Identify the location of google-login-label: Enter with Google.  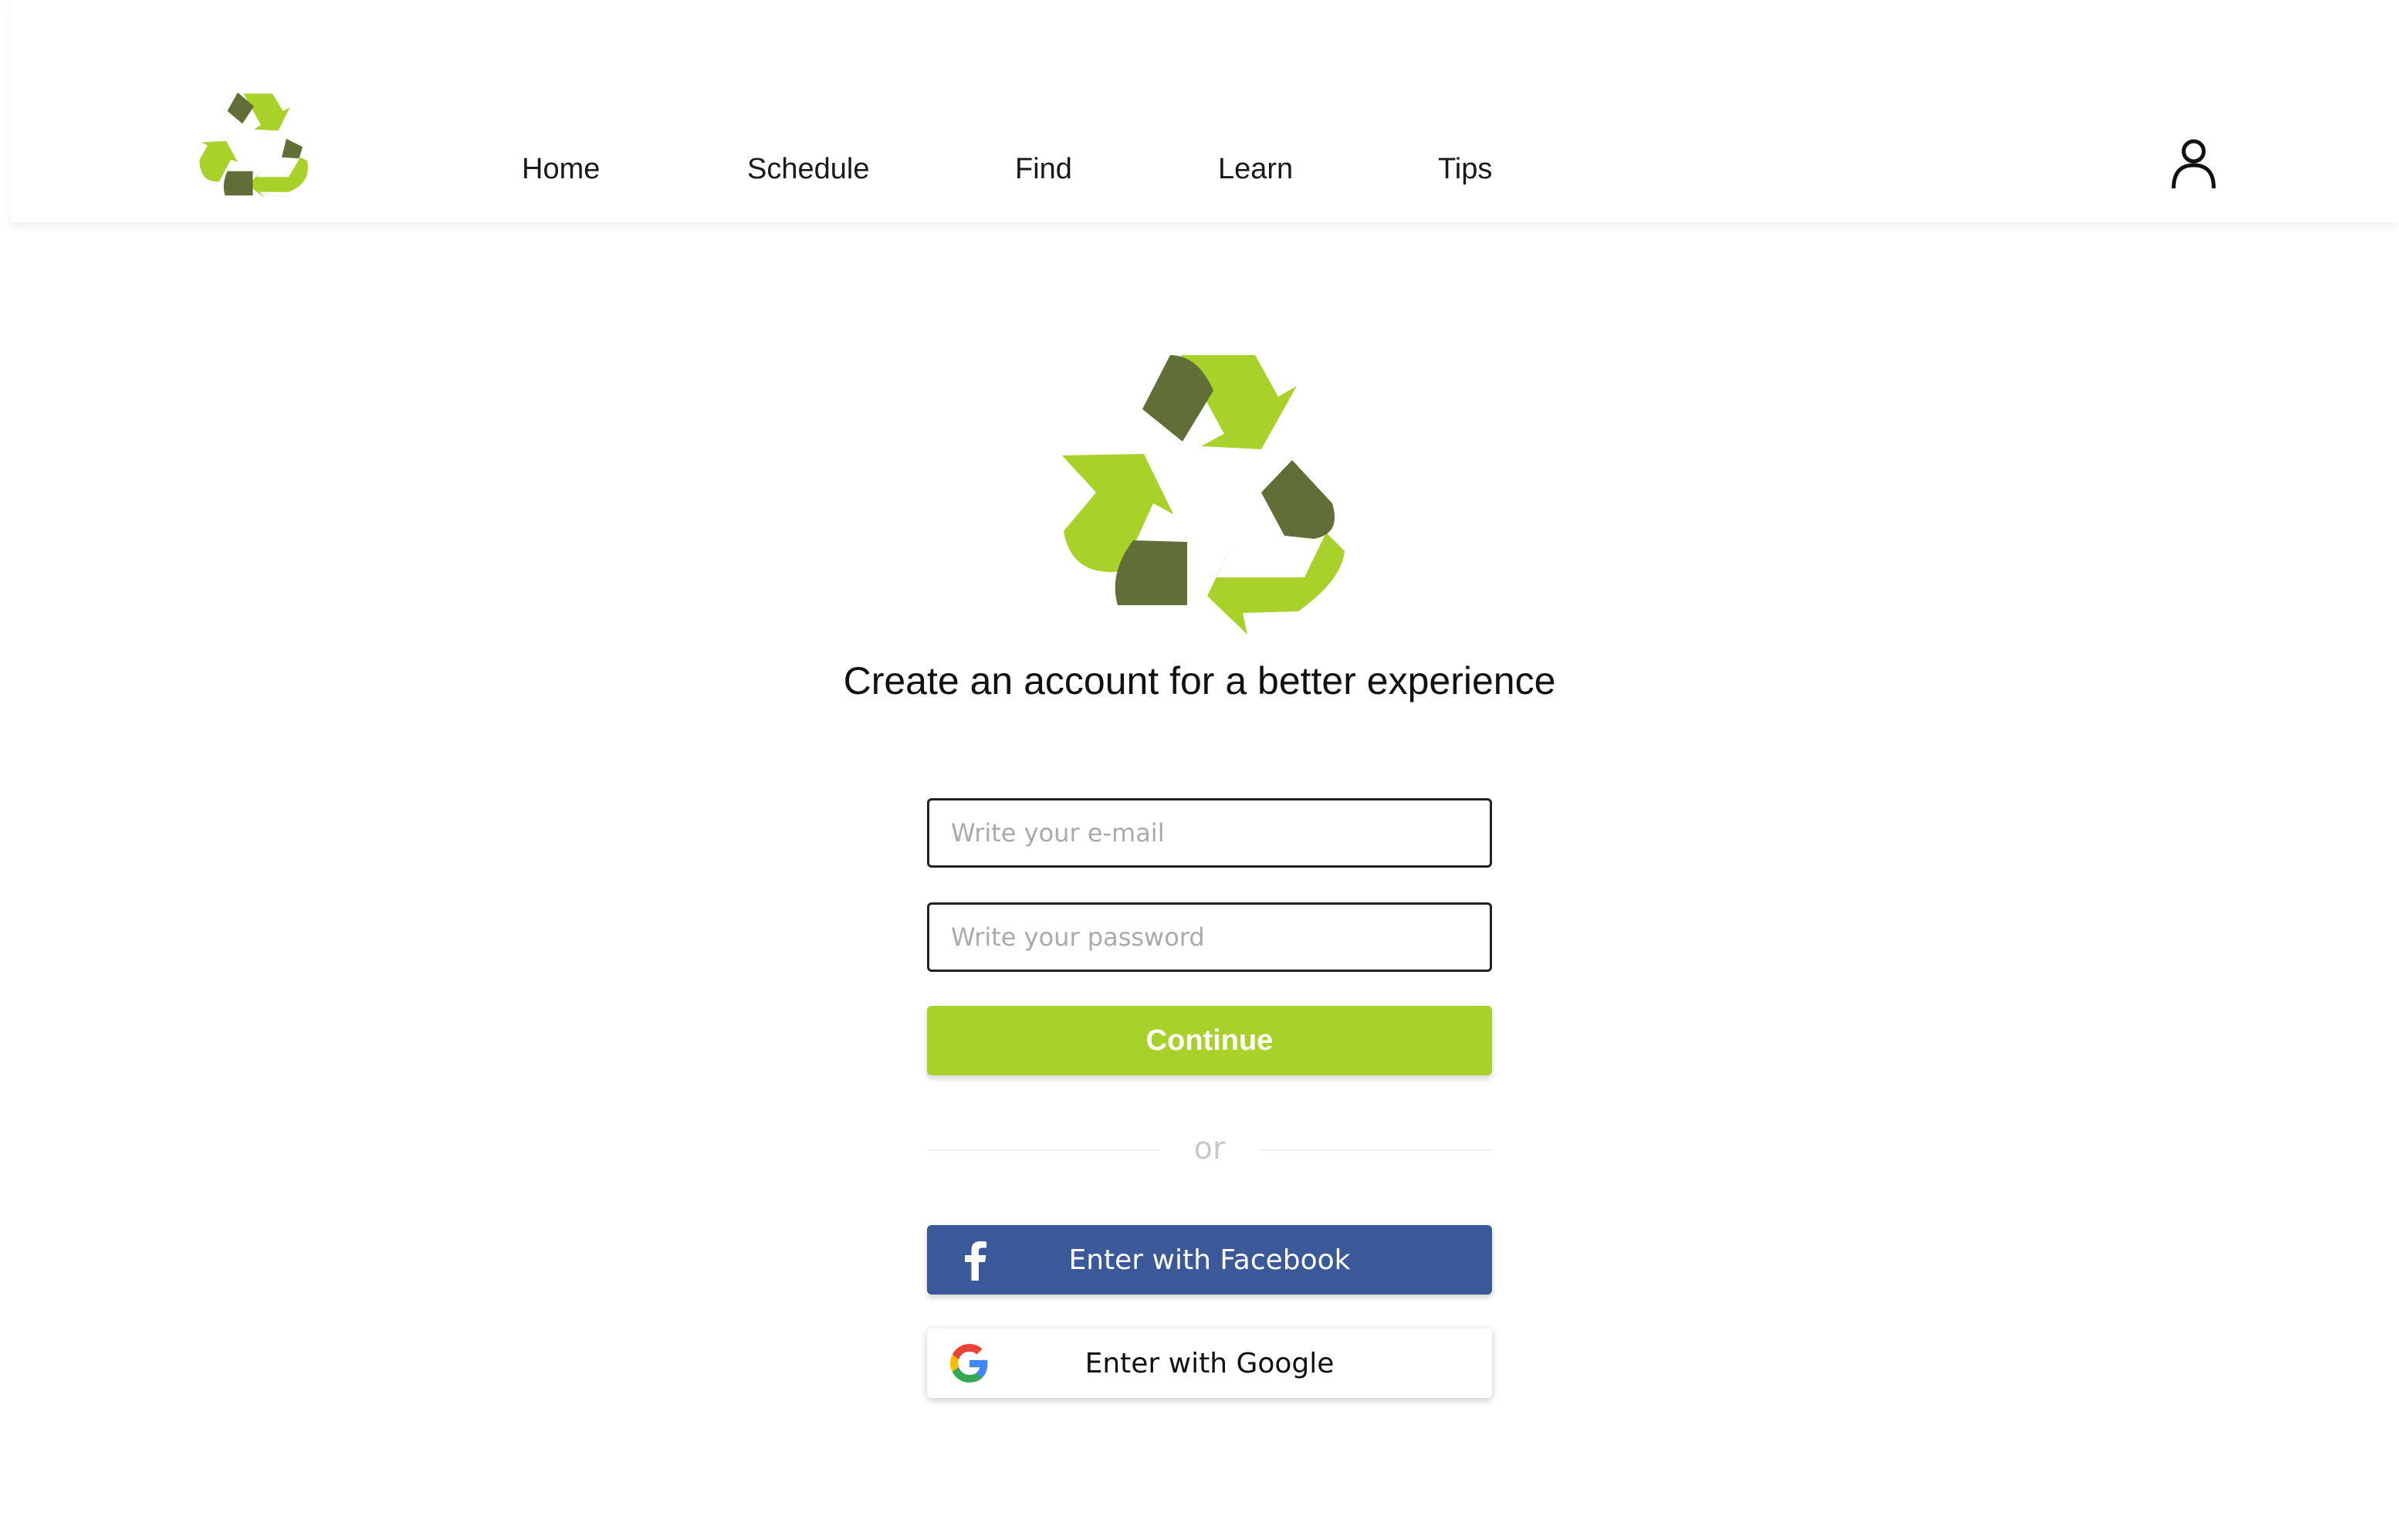
(1209, 1363).